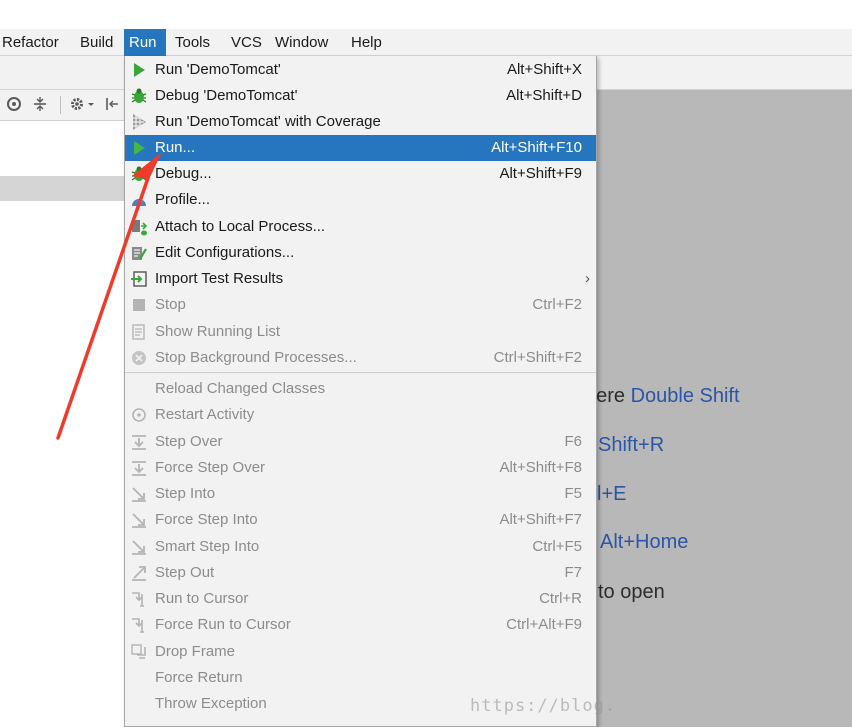  What do you see at coordinates (360, 148) in the screenshot?
I see `menu-item-run-dialog: Run... Alt+Shift+F10` at bounding box center [360, 148].